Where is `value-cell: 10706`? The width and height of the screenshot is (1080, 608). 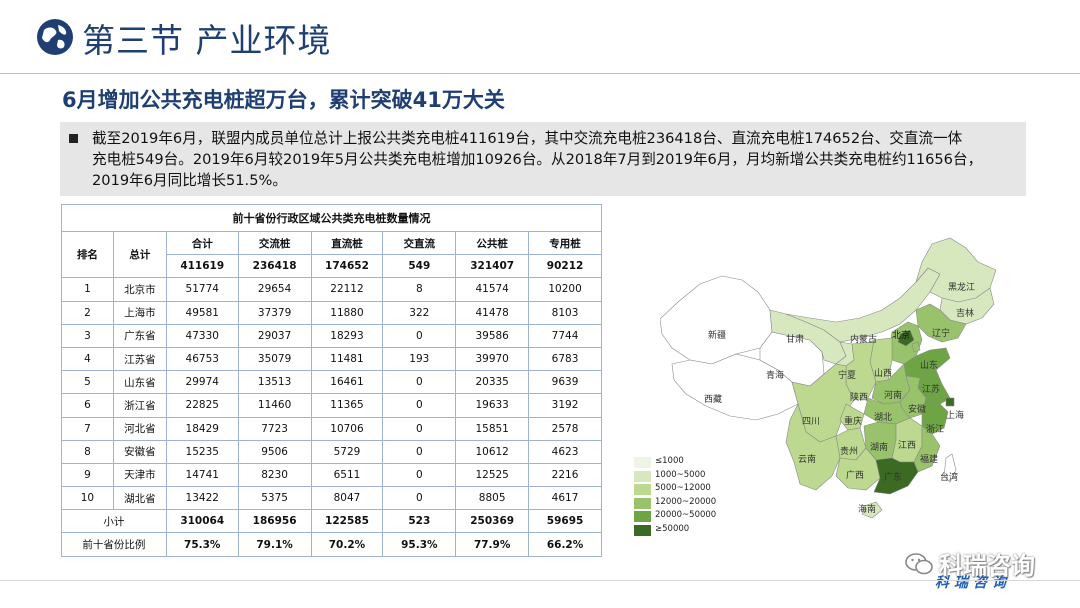
value-cell: 10706 is located at coordinates (347, 428).